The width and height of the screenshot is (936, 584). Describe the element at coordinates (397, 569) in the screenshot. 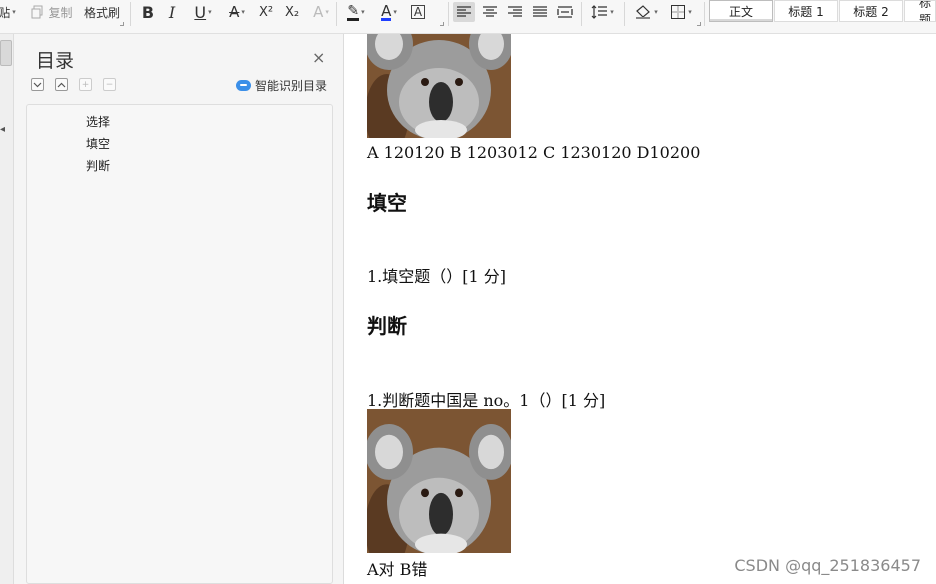

I see `options-line: A对 B错` at that location.